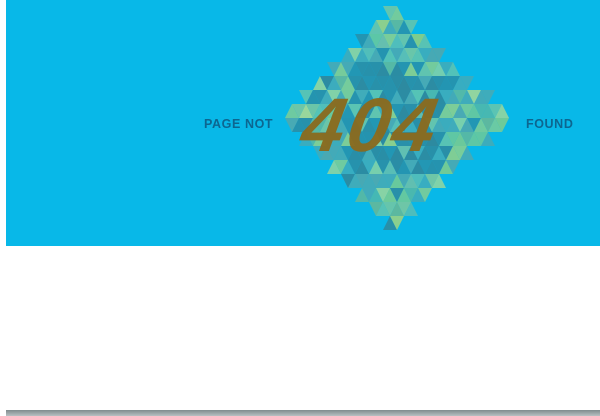  I want to click on error-code-text: 404, so click(370, 126).